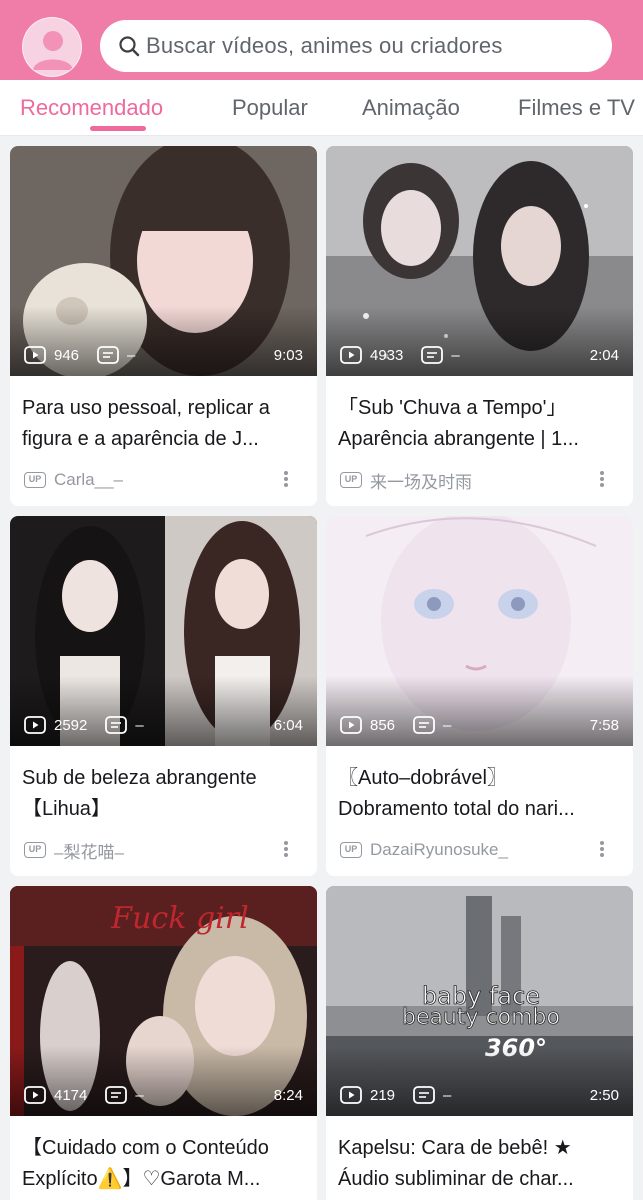 The height and width of the screenshot is (1200, 643). Describe the element at coordinates (163, 1001) in the screenshot. I see `video-thumbnail: Fuck girl 4174 – 8:24` at that location.